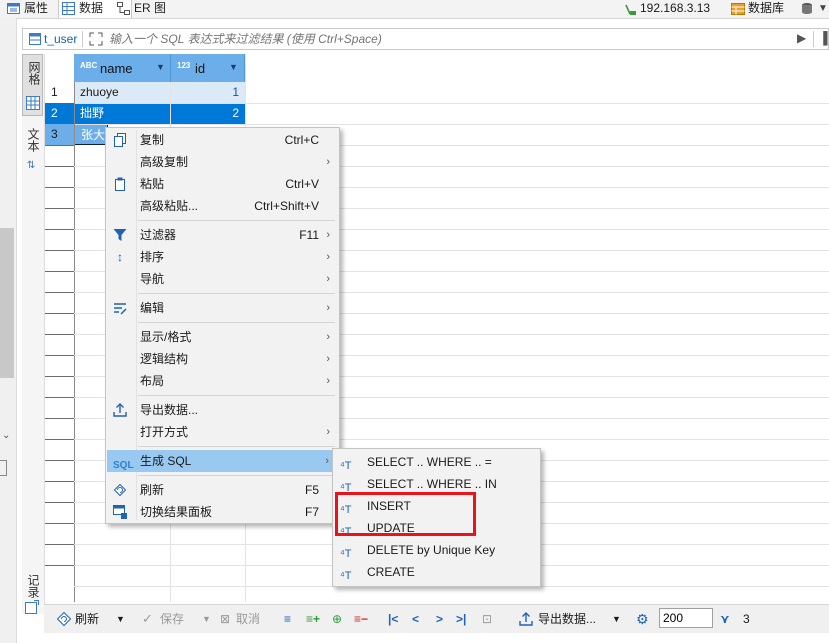  Describe the element at coordinates (807, 9) in the screenshot. I see `database-stack-icon` at that location.